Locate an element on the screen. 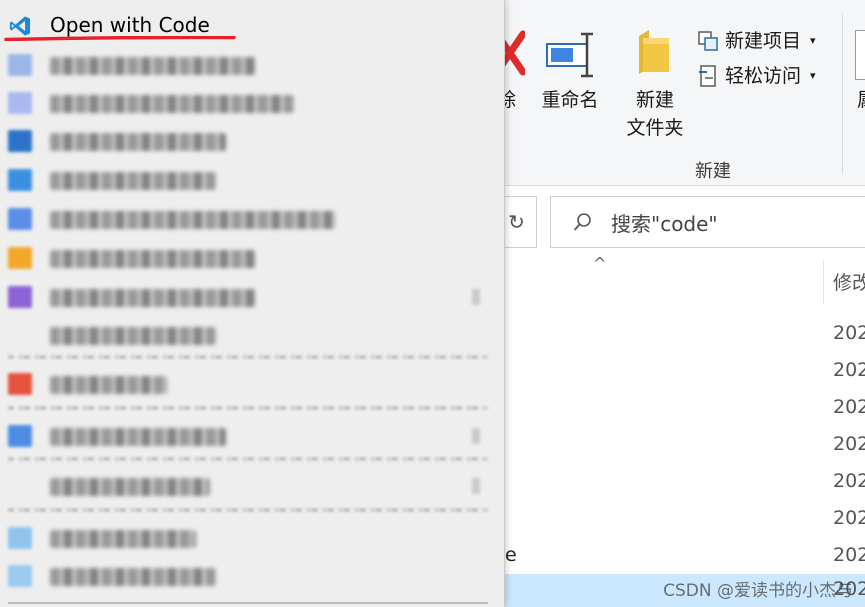 This screenshot has height=607, width=865. easy-access-button: 轻松访问 ▾ is located at coordinates (756, 76).